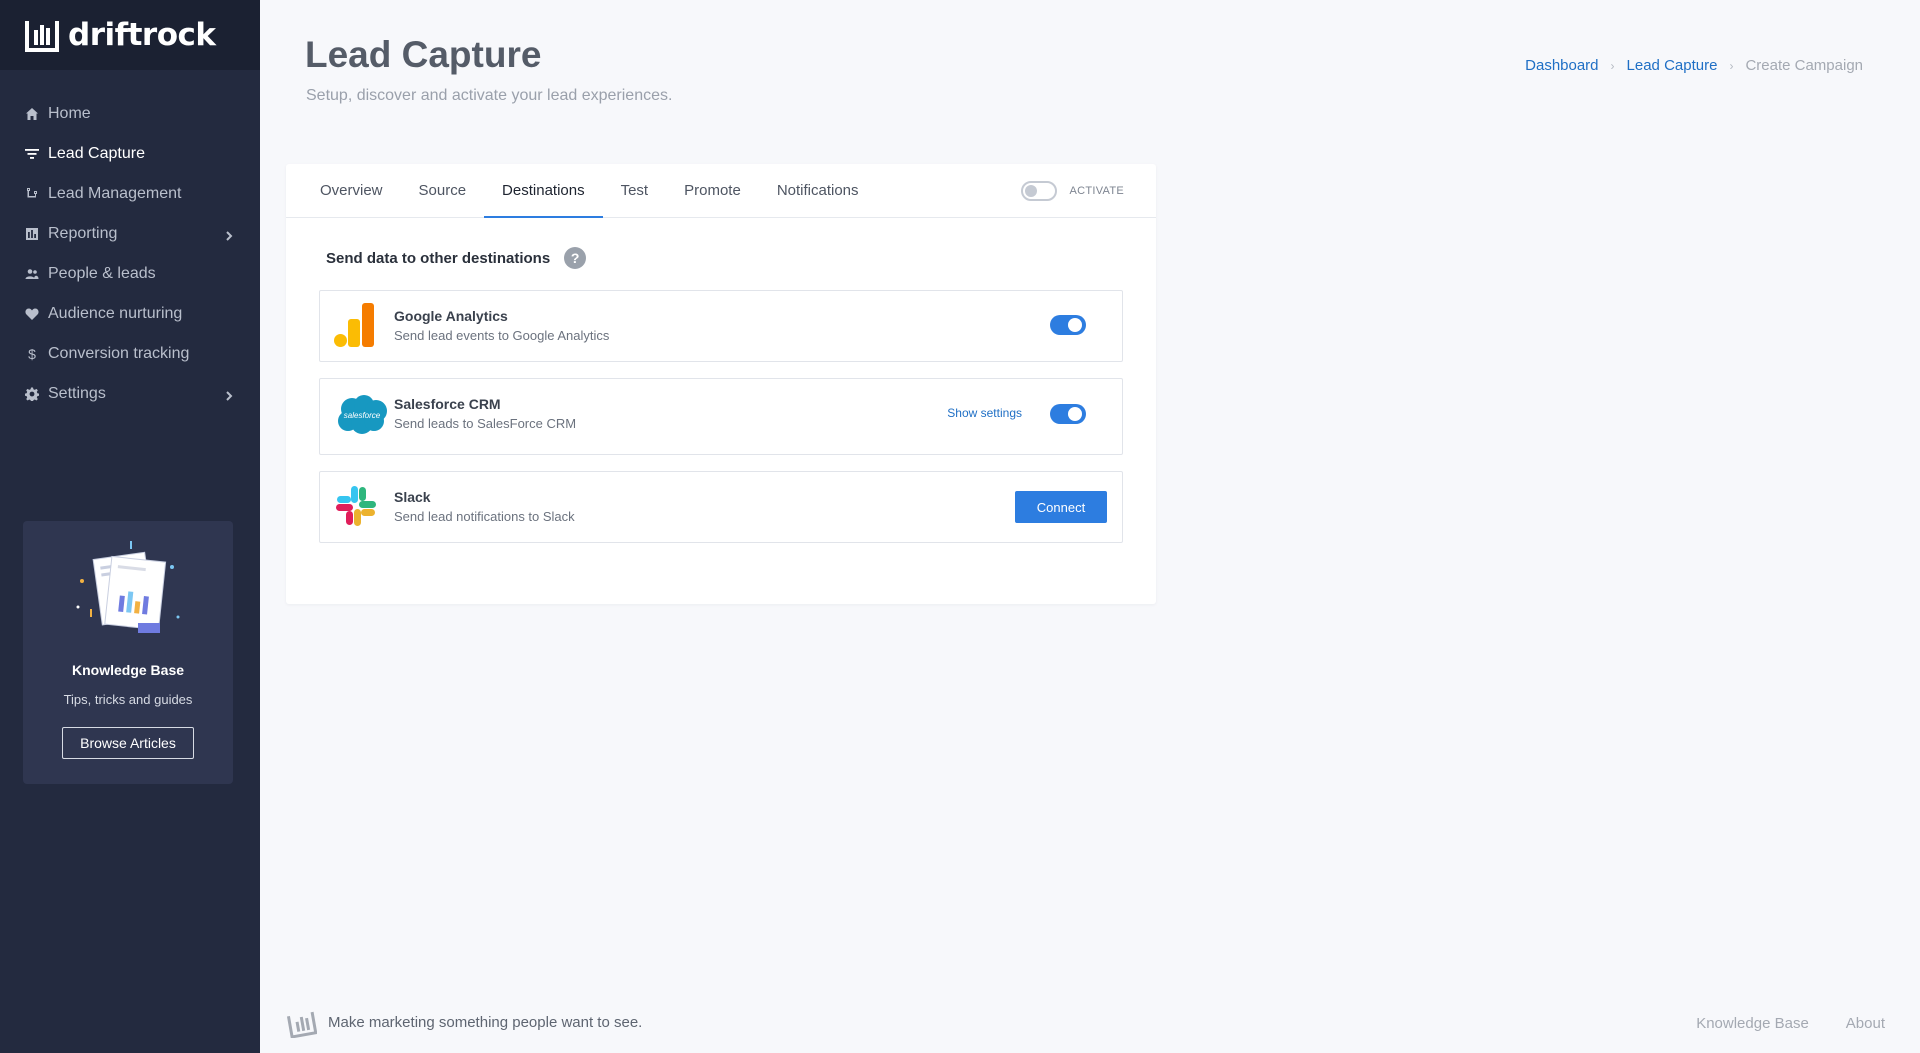  I want to click on destination-name: Salesforce CRM, so click(447, 404).